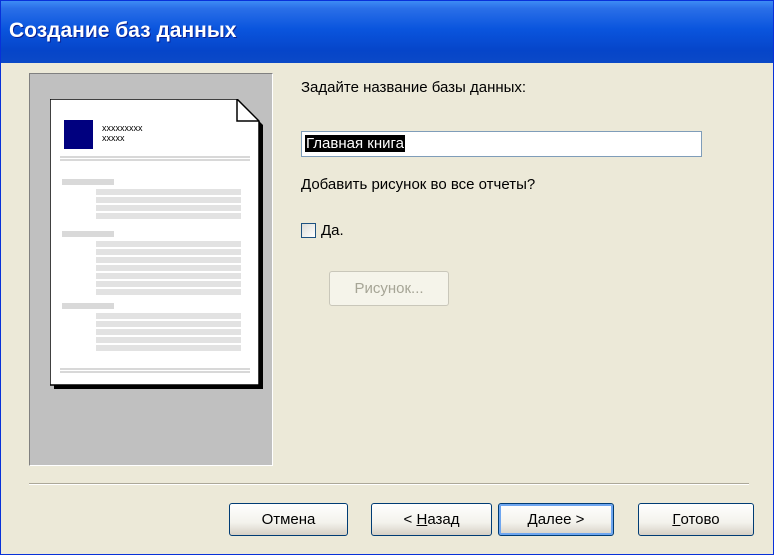  I want to click on picture-checkbox-label: Да., so click(332, 230).